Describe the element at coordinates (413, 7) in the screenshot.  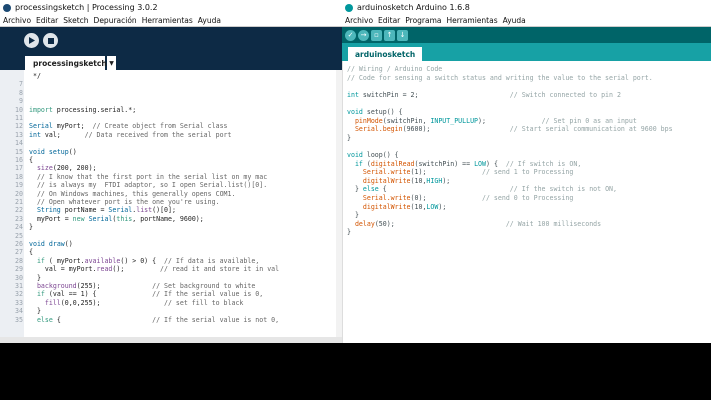
I see `arduino-window-title: arduinosketch Arduino 1.6.8` at that location.